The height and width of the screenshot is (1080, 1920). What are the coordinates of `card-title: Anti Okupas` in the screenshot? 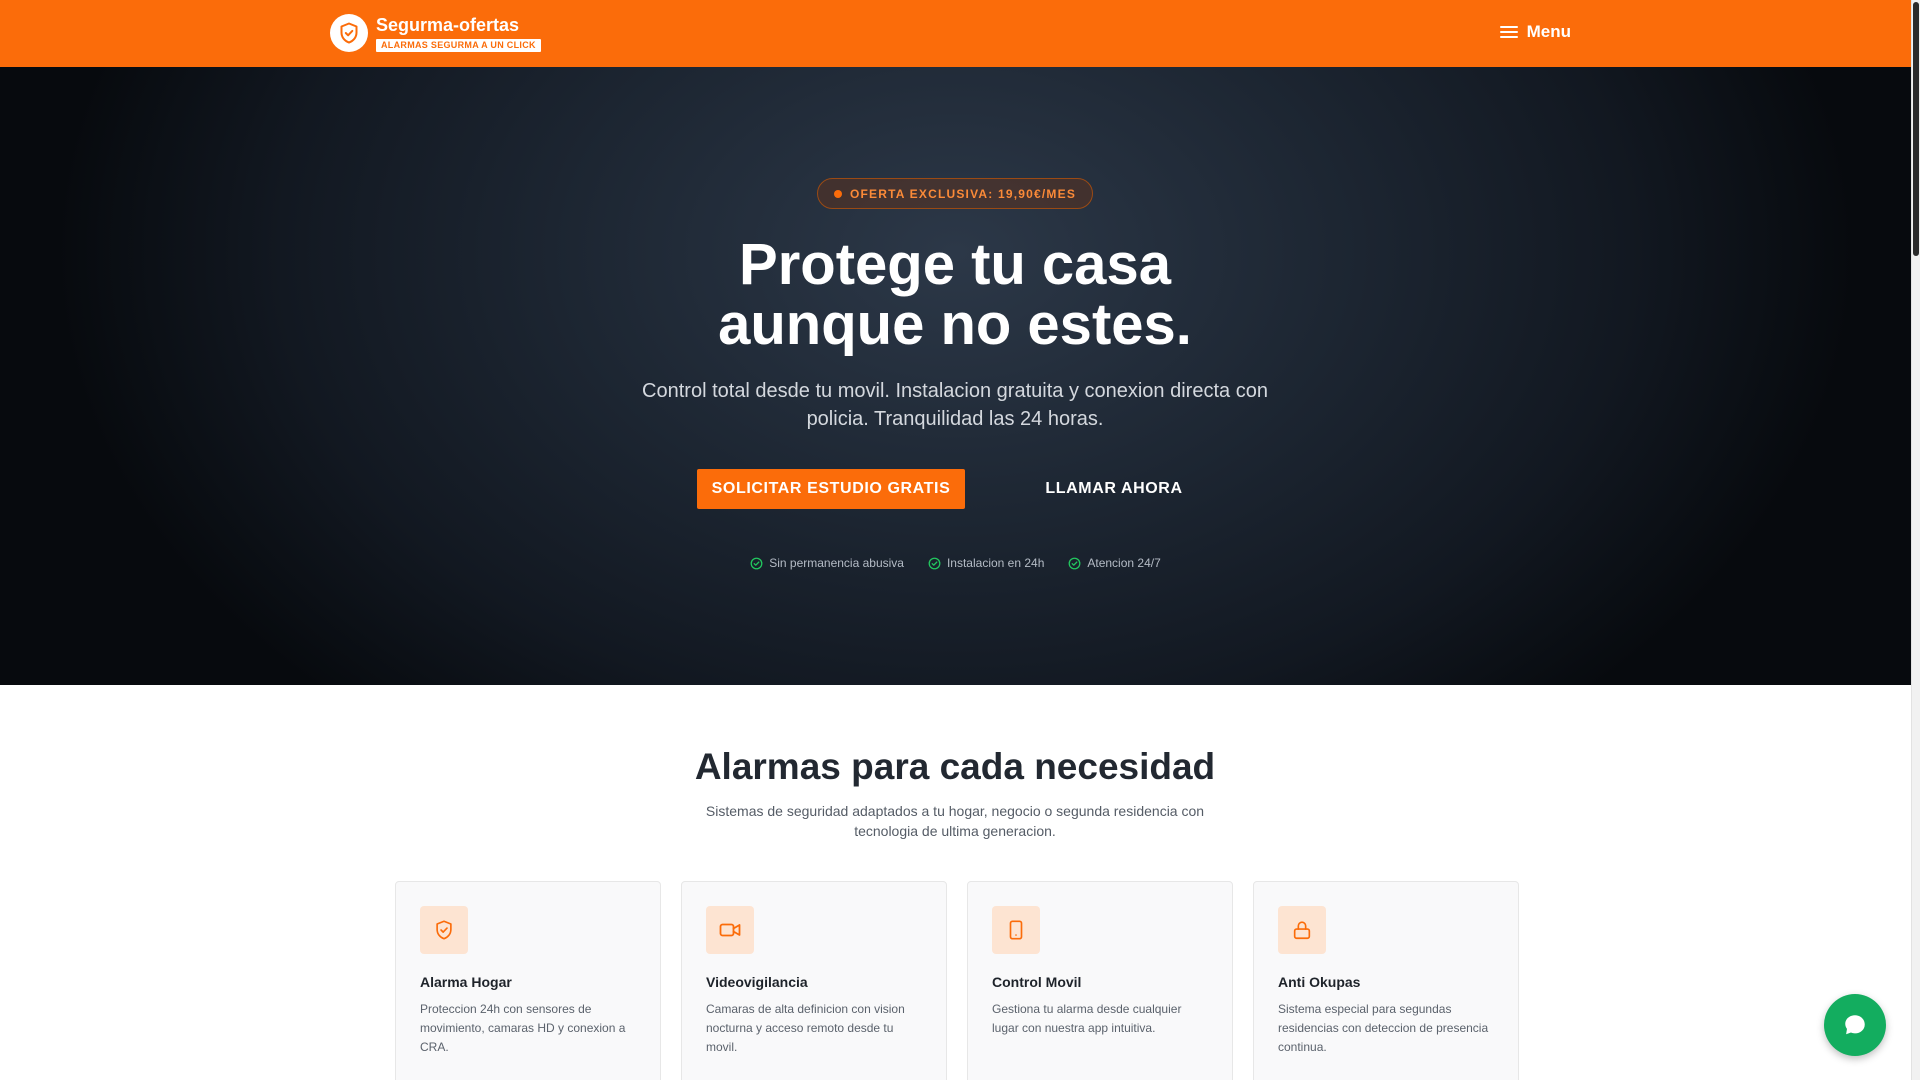 It's located at (1319, 982).